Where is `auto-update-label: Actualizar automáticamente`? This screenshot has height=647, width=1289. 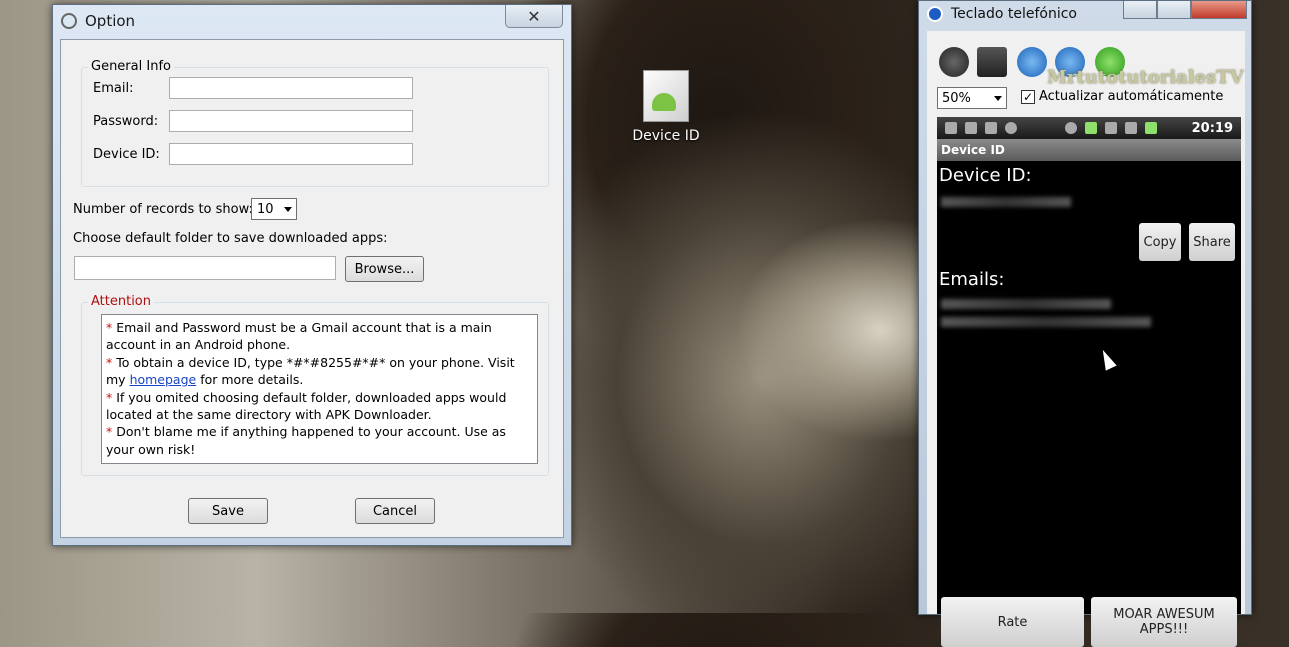 auto-update-label: Actualizar automáticamente is located at coordinates (1131, 96).